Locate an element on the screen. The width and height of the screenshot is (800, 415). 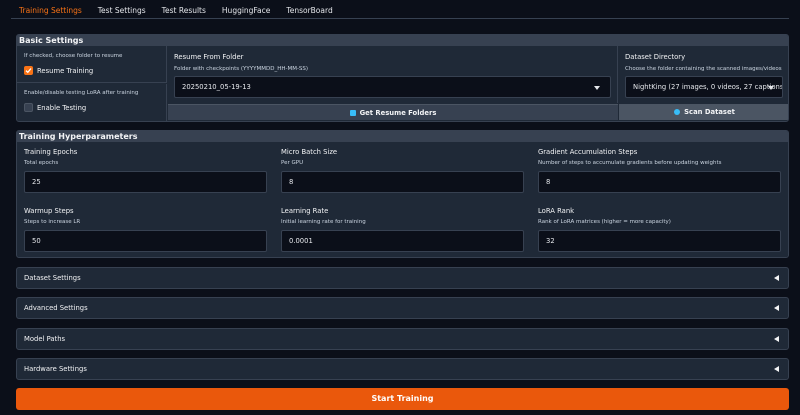
resume-training-label: Resume Training is located at coordinates (65, 71).